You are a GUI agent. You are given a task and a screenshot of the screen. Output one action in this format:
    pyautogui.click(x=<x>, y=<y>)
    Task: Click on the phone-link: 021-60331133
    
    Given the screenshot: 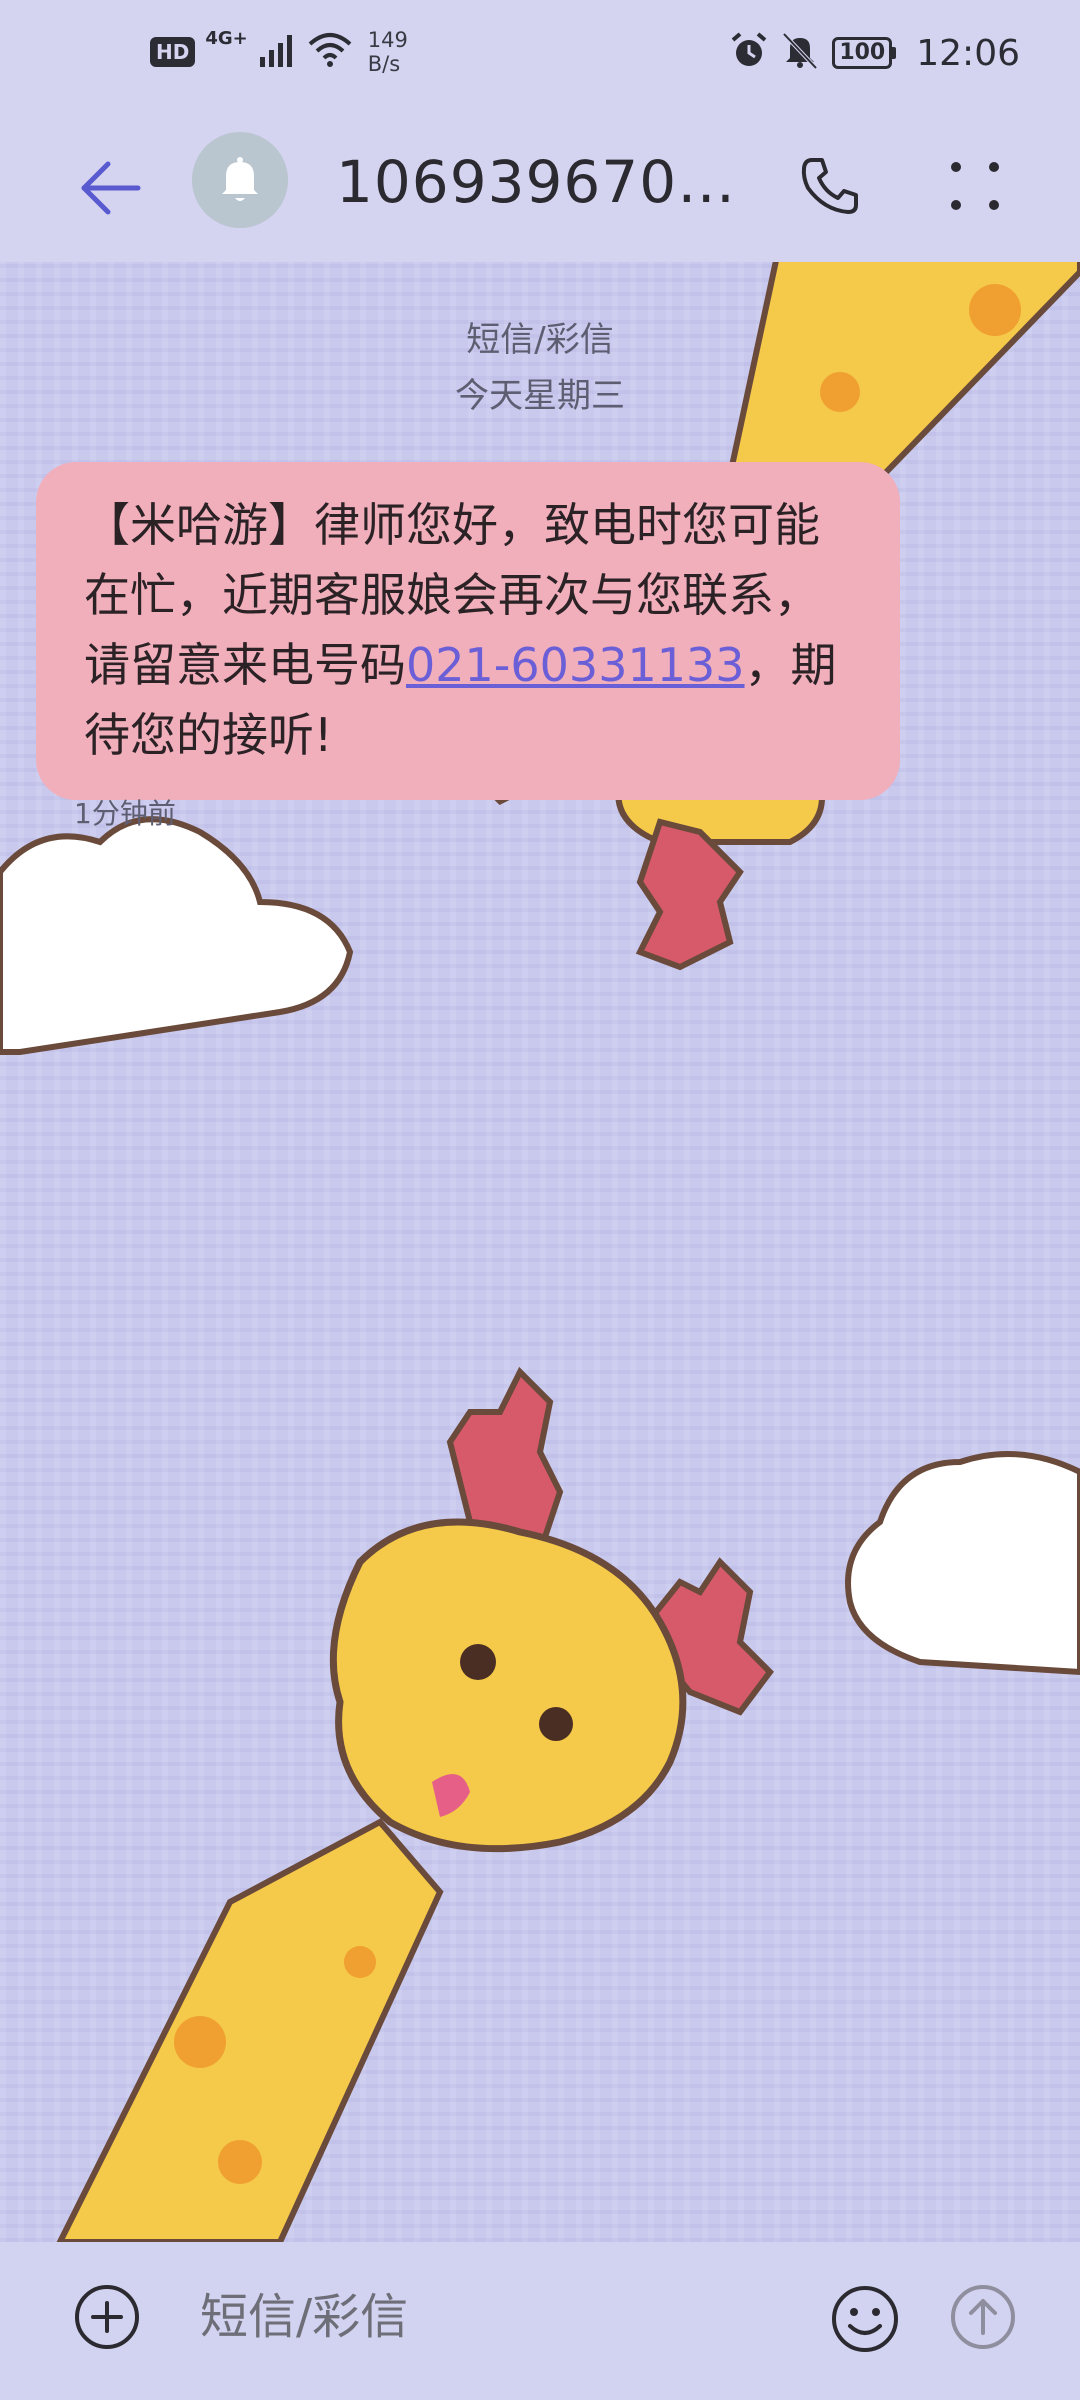 What is the action you would take?
    pyautogui.click(x=575, y=665)
    